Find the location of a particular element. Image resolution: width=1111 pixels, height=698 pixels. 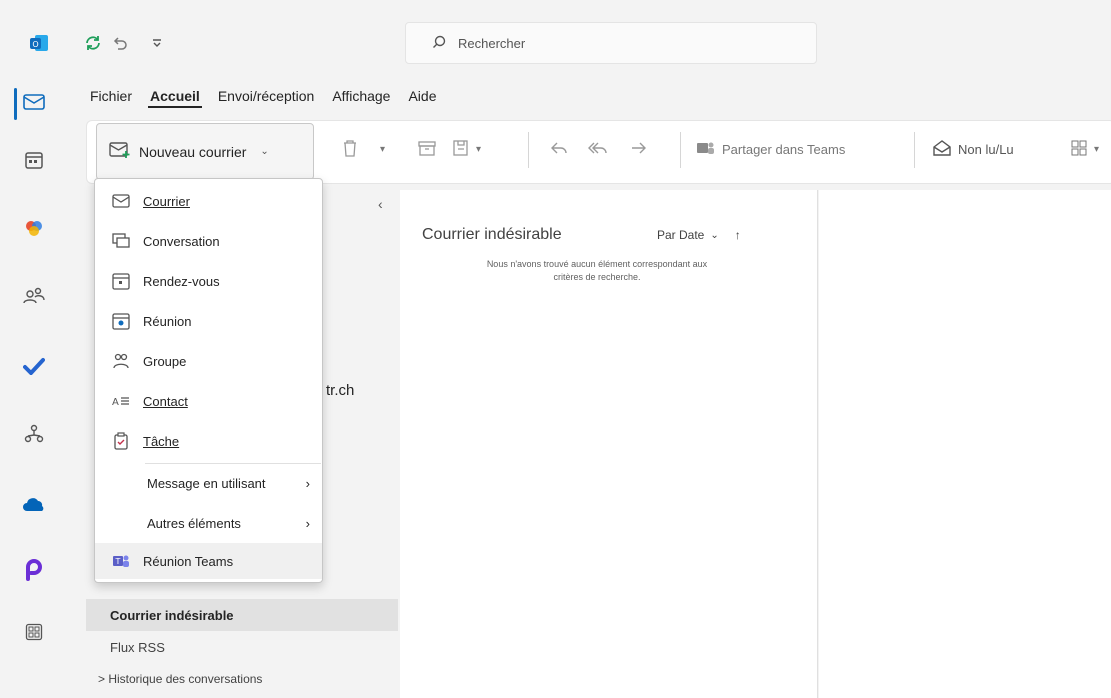

menu-item-teams-meeting: T Réunion Teams is located at coordinates (208, 561).